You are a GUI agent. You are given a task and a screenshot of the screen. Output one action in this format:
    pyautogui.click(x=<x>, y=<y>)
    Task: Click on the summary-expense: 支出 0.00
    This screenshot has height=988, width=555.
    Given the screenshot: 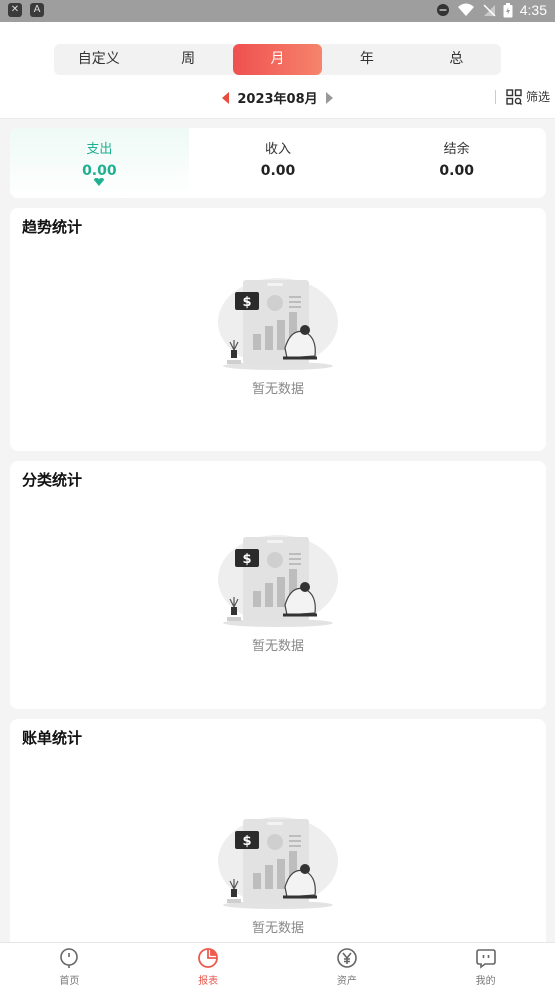 What is the action you would take?
    pyautogui.click(x=99, y=163)
    